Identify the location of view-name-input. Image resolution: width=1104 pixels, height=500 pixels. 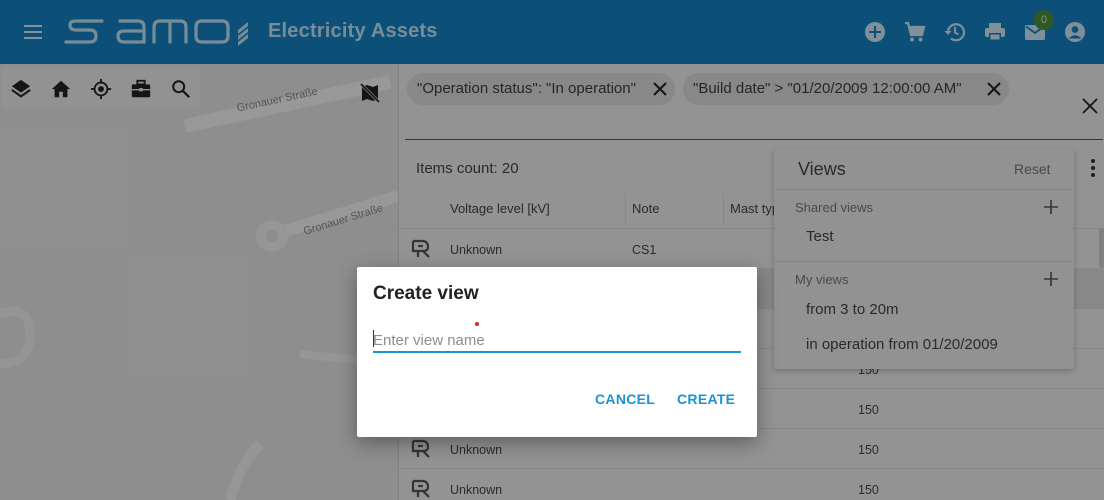
(557, 340).